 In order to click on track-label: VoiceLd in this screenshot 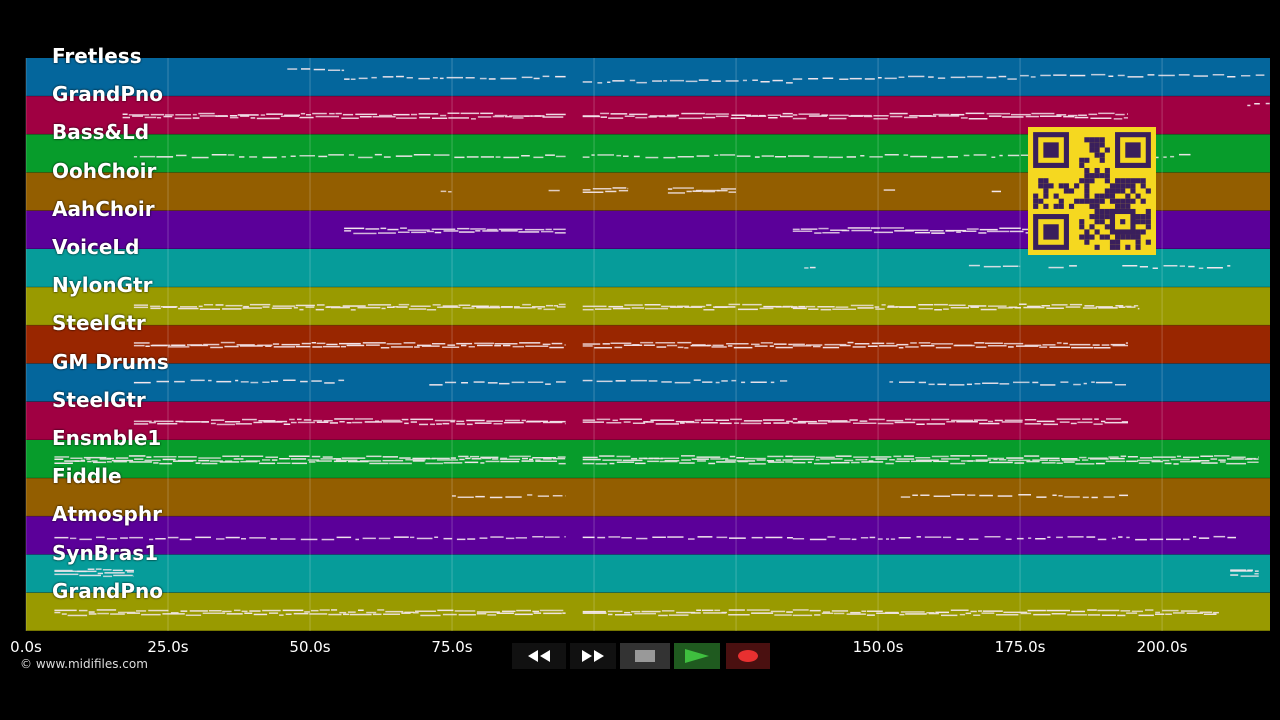, I will do `click(96, 247)`.